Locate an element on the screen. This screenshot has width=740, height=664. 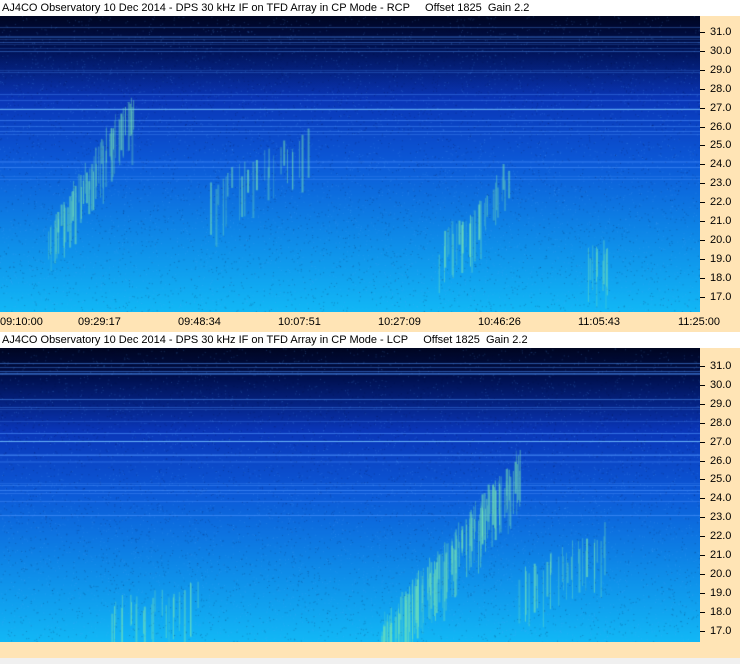
time-label: 10:07:51 is located at coordinates (299, 322).